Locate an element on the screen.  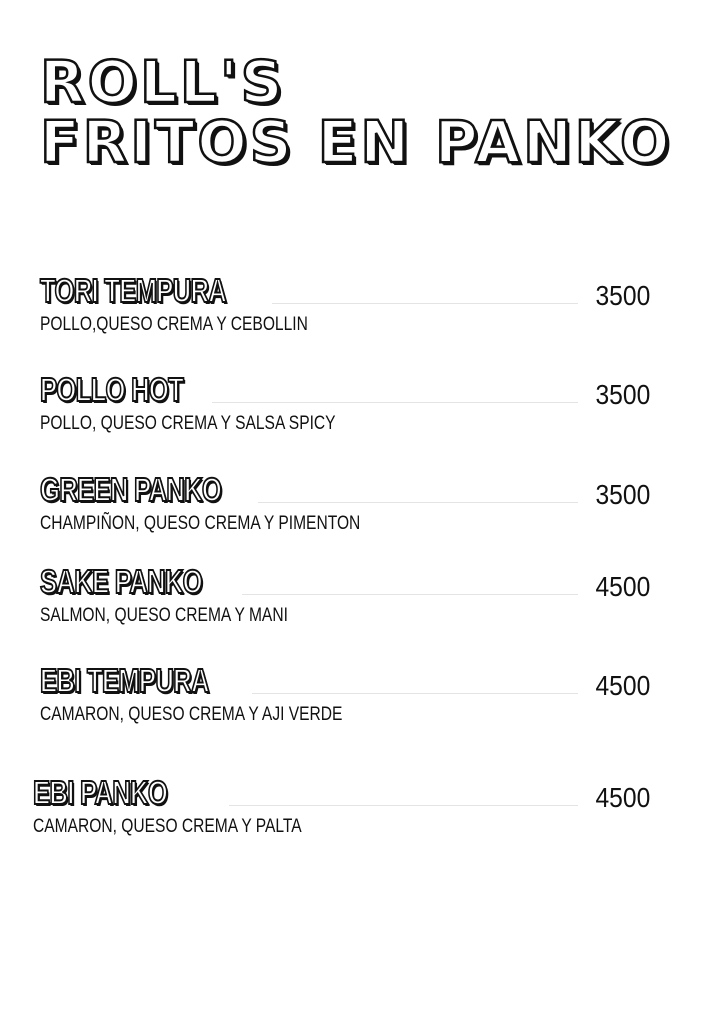
item-description: POLLO,QUESO CREMA Y CEBOLLIN is located at coordinates (174, 324).